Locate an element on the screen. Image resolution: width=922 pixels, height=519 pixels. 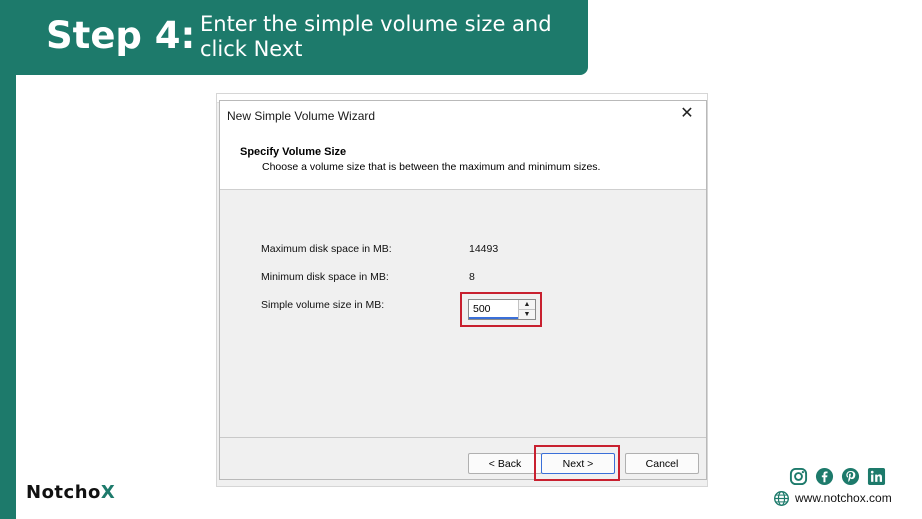
max-disk-space-value: 14493 is located at coordinates (484, 249).